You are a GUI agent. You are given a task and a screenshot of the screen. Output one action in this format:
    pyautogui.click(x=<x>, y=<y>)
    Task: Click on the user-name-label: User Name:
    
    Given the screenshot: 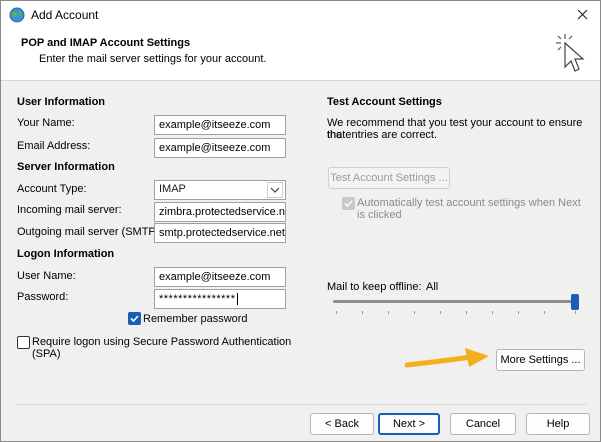 What is the action you would take?
    pyautogui.click(x=46, y=276)
    